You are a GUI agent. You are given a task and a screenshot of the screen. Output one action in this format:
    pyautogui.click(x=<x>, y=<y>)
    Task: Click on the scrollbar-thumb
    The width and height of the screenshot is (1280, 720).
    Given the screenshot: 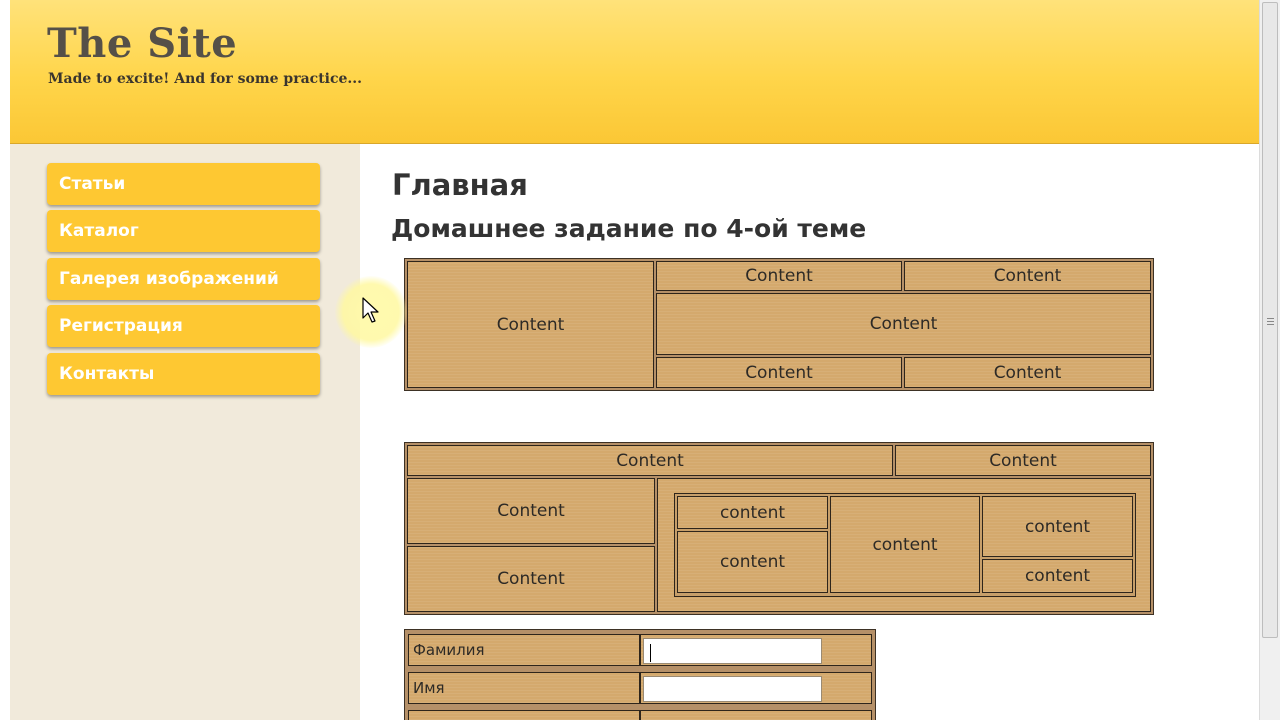 What is the action you would take?
    pyautogui.click(x=1270, y=320)
    